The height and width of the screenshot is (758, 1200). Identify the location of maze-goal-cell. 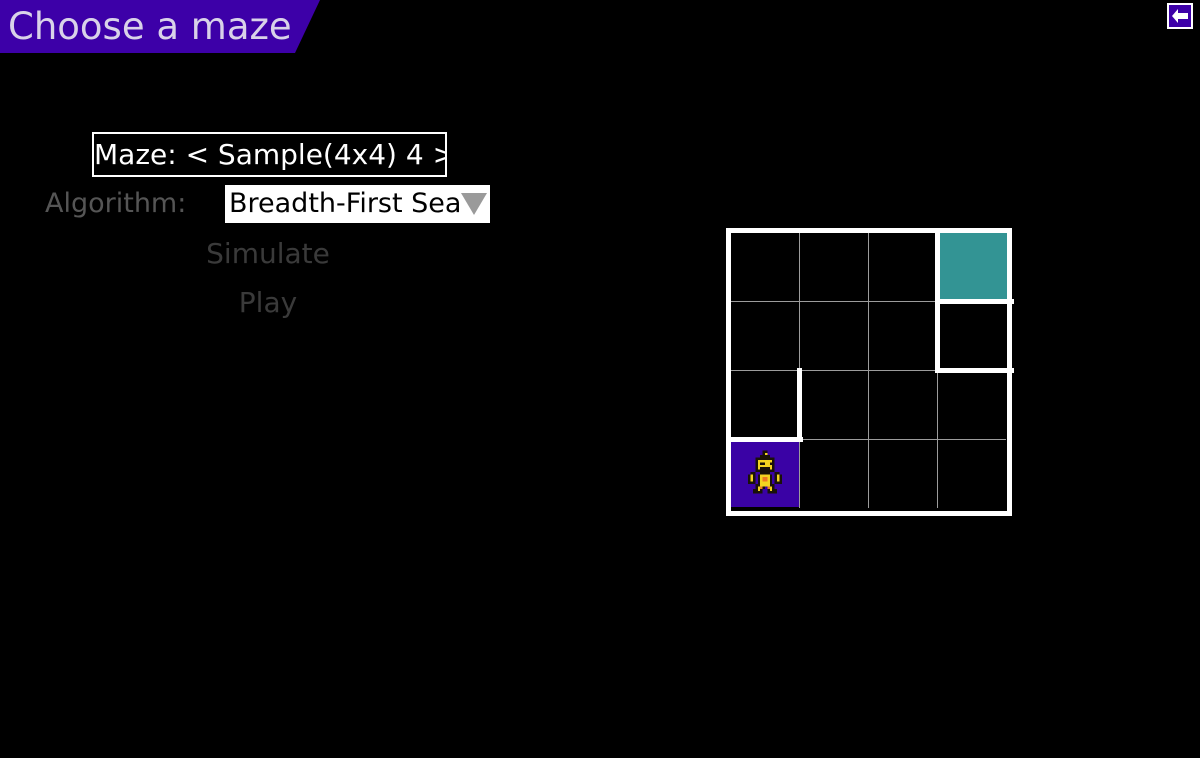
(973, 266).